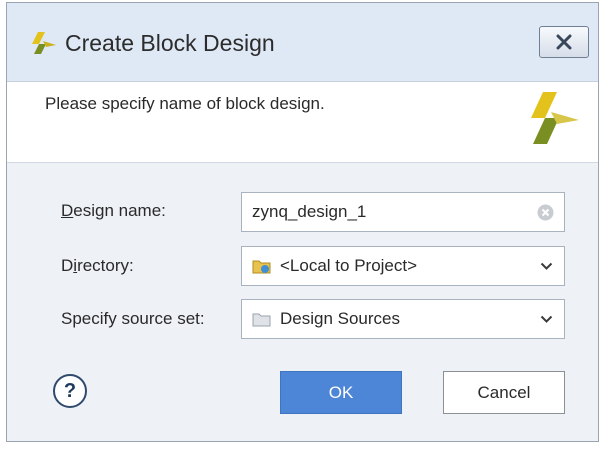 The image size is (605, 450). I want to click on help-button: ?, so click(70, 391).